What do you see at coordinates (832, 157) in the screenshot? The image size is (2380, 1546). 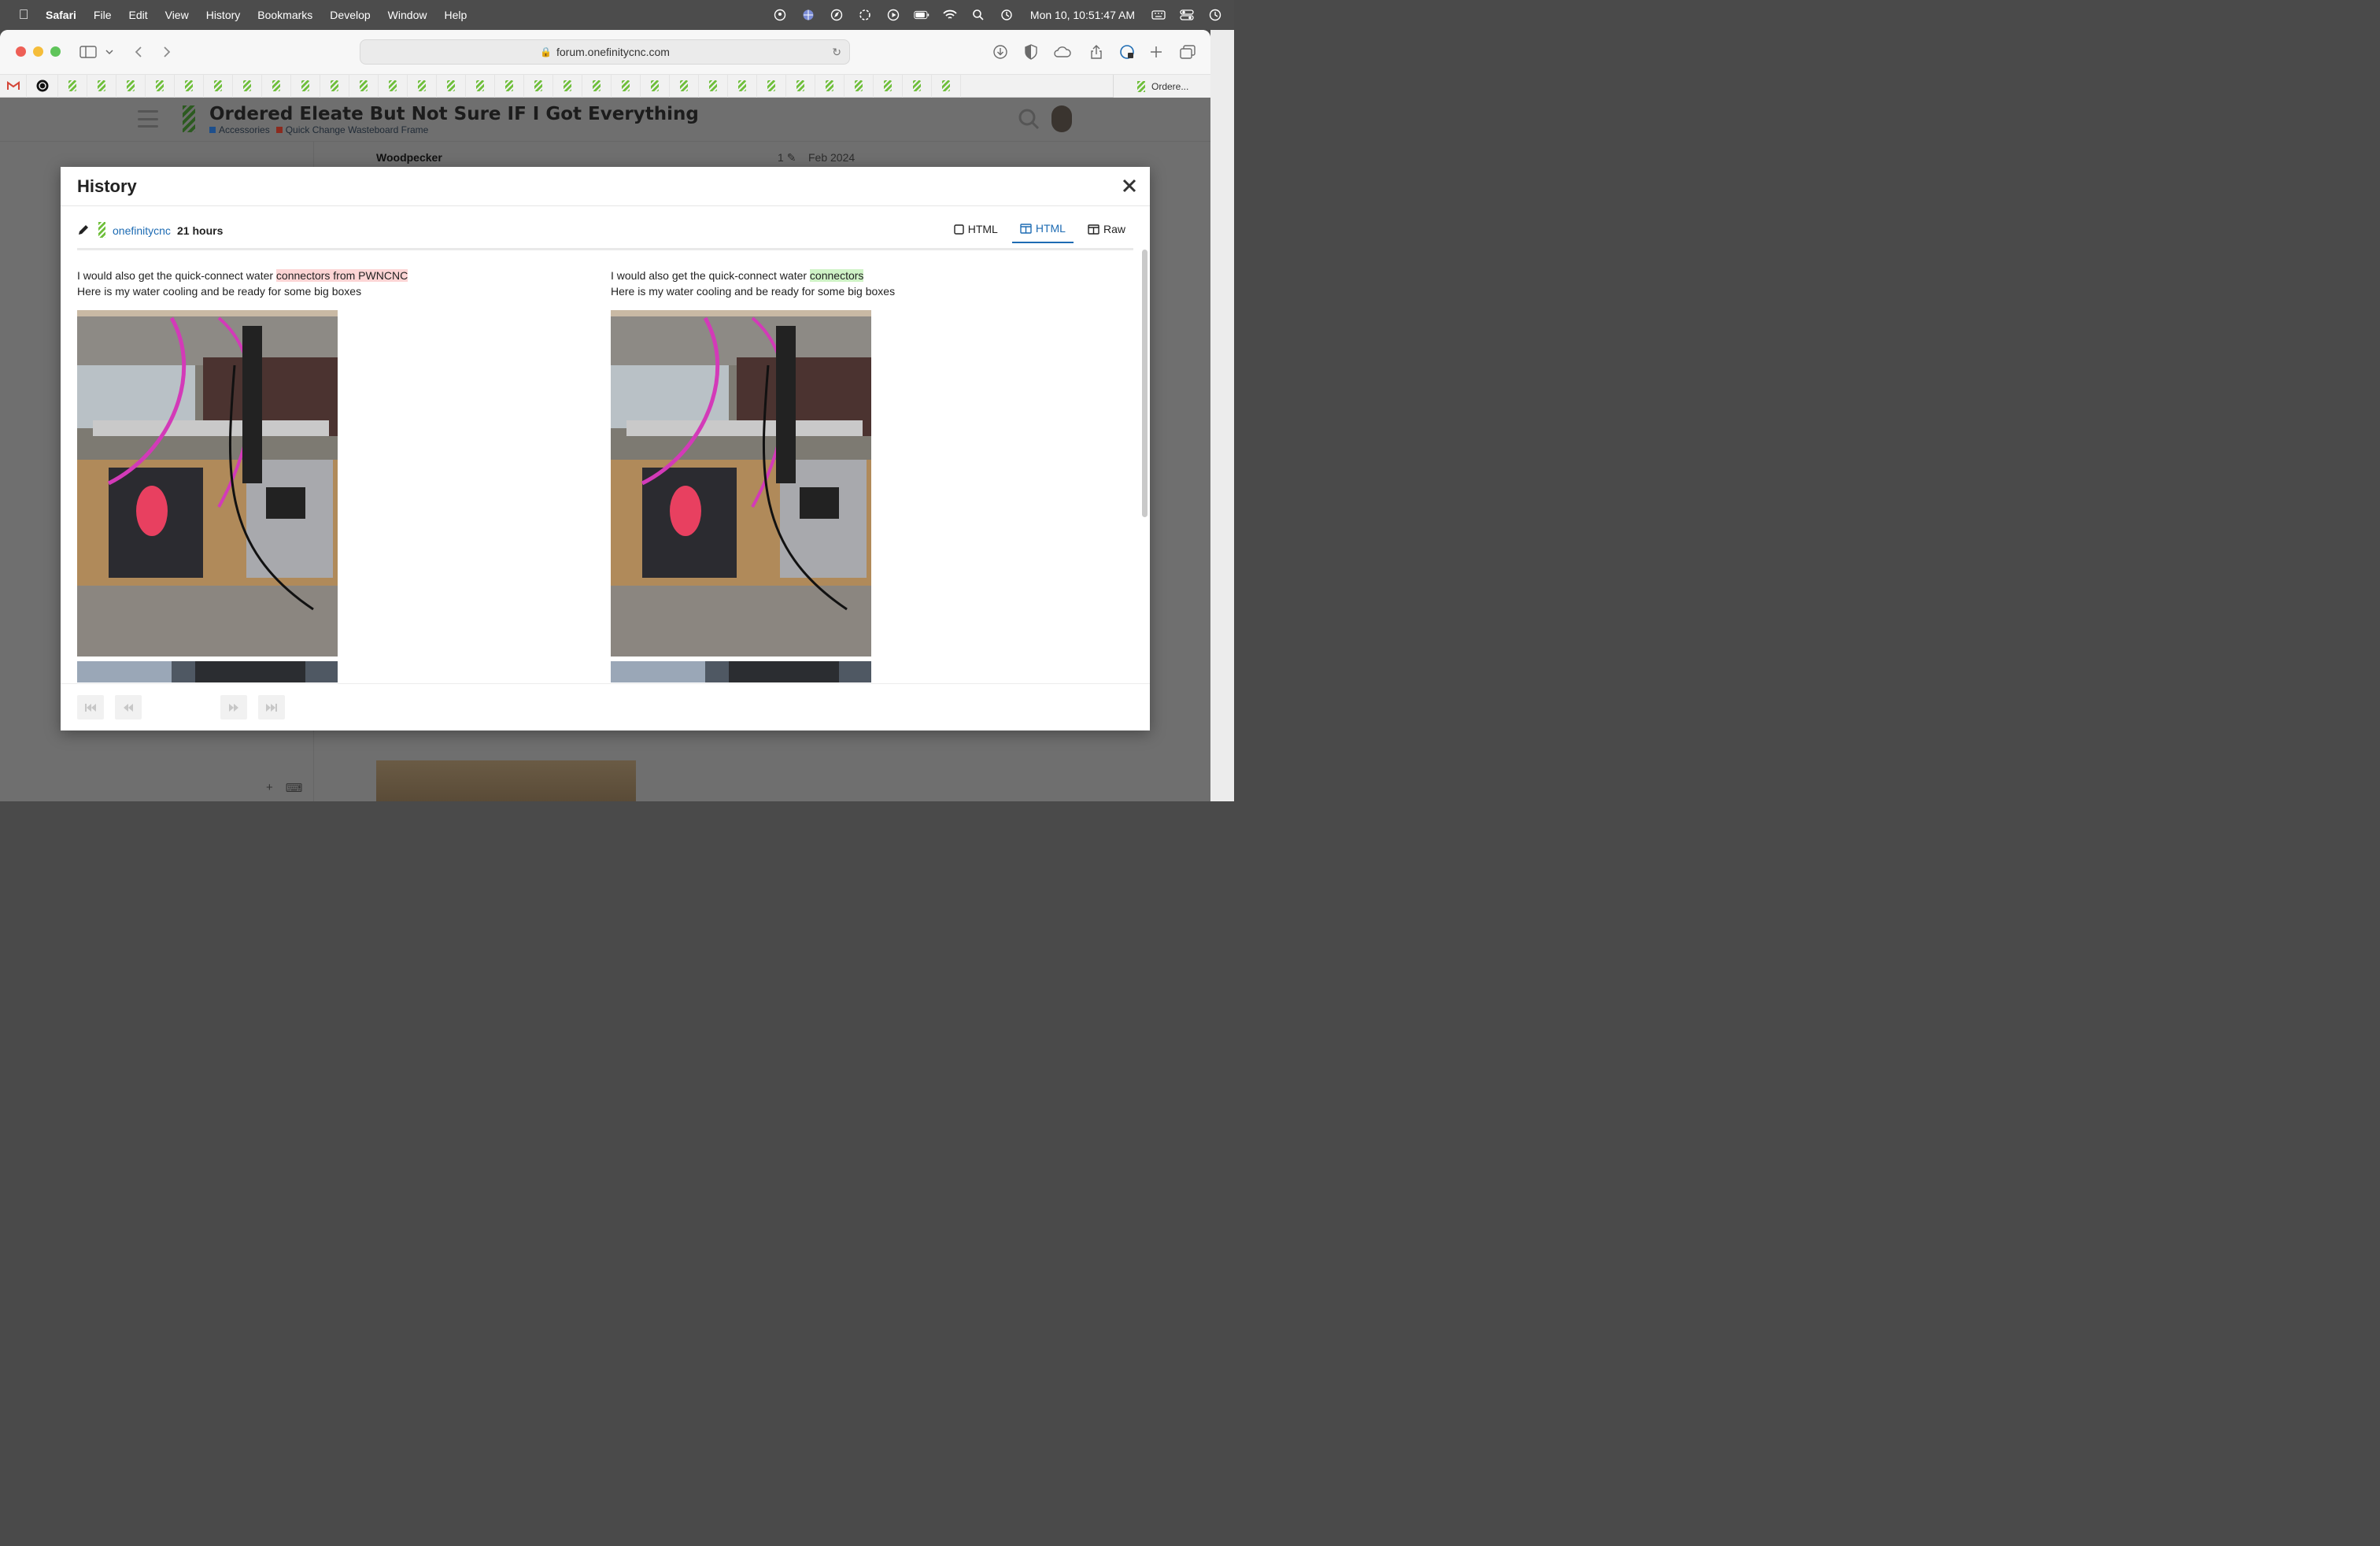 I see `post-date: Feb 2024` at bounding box center [832, 157].